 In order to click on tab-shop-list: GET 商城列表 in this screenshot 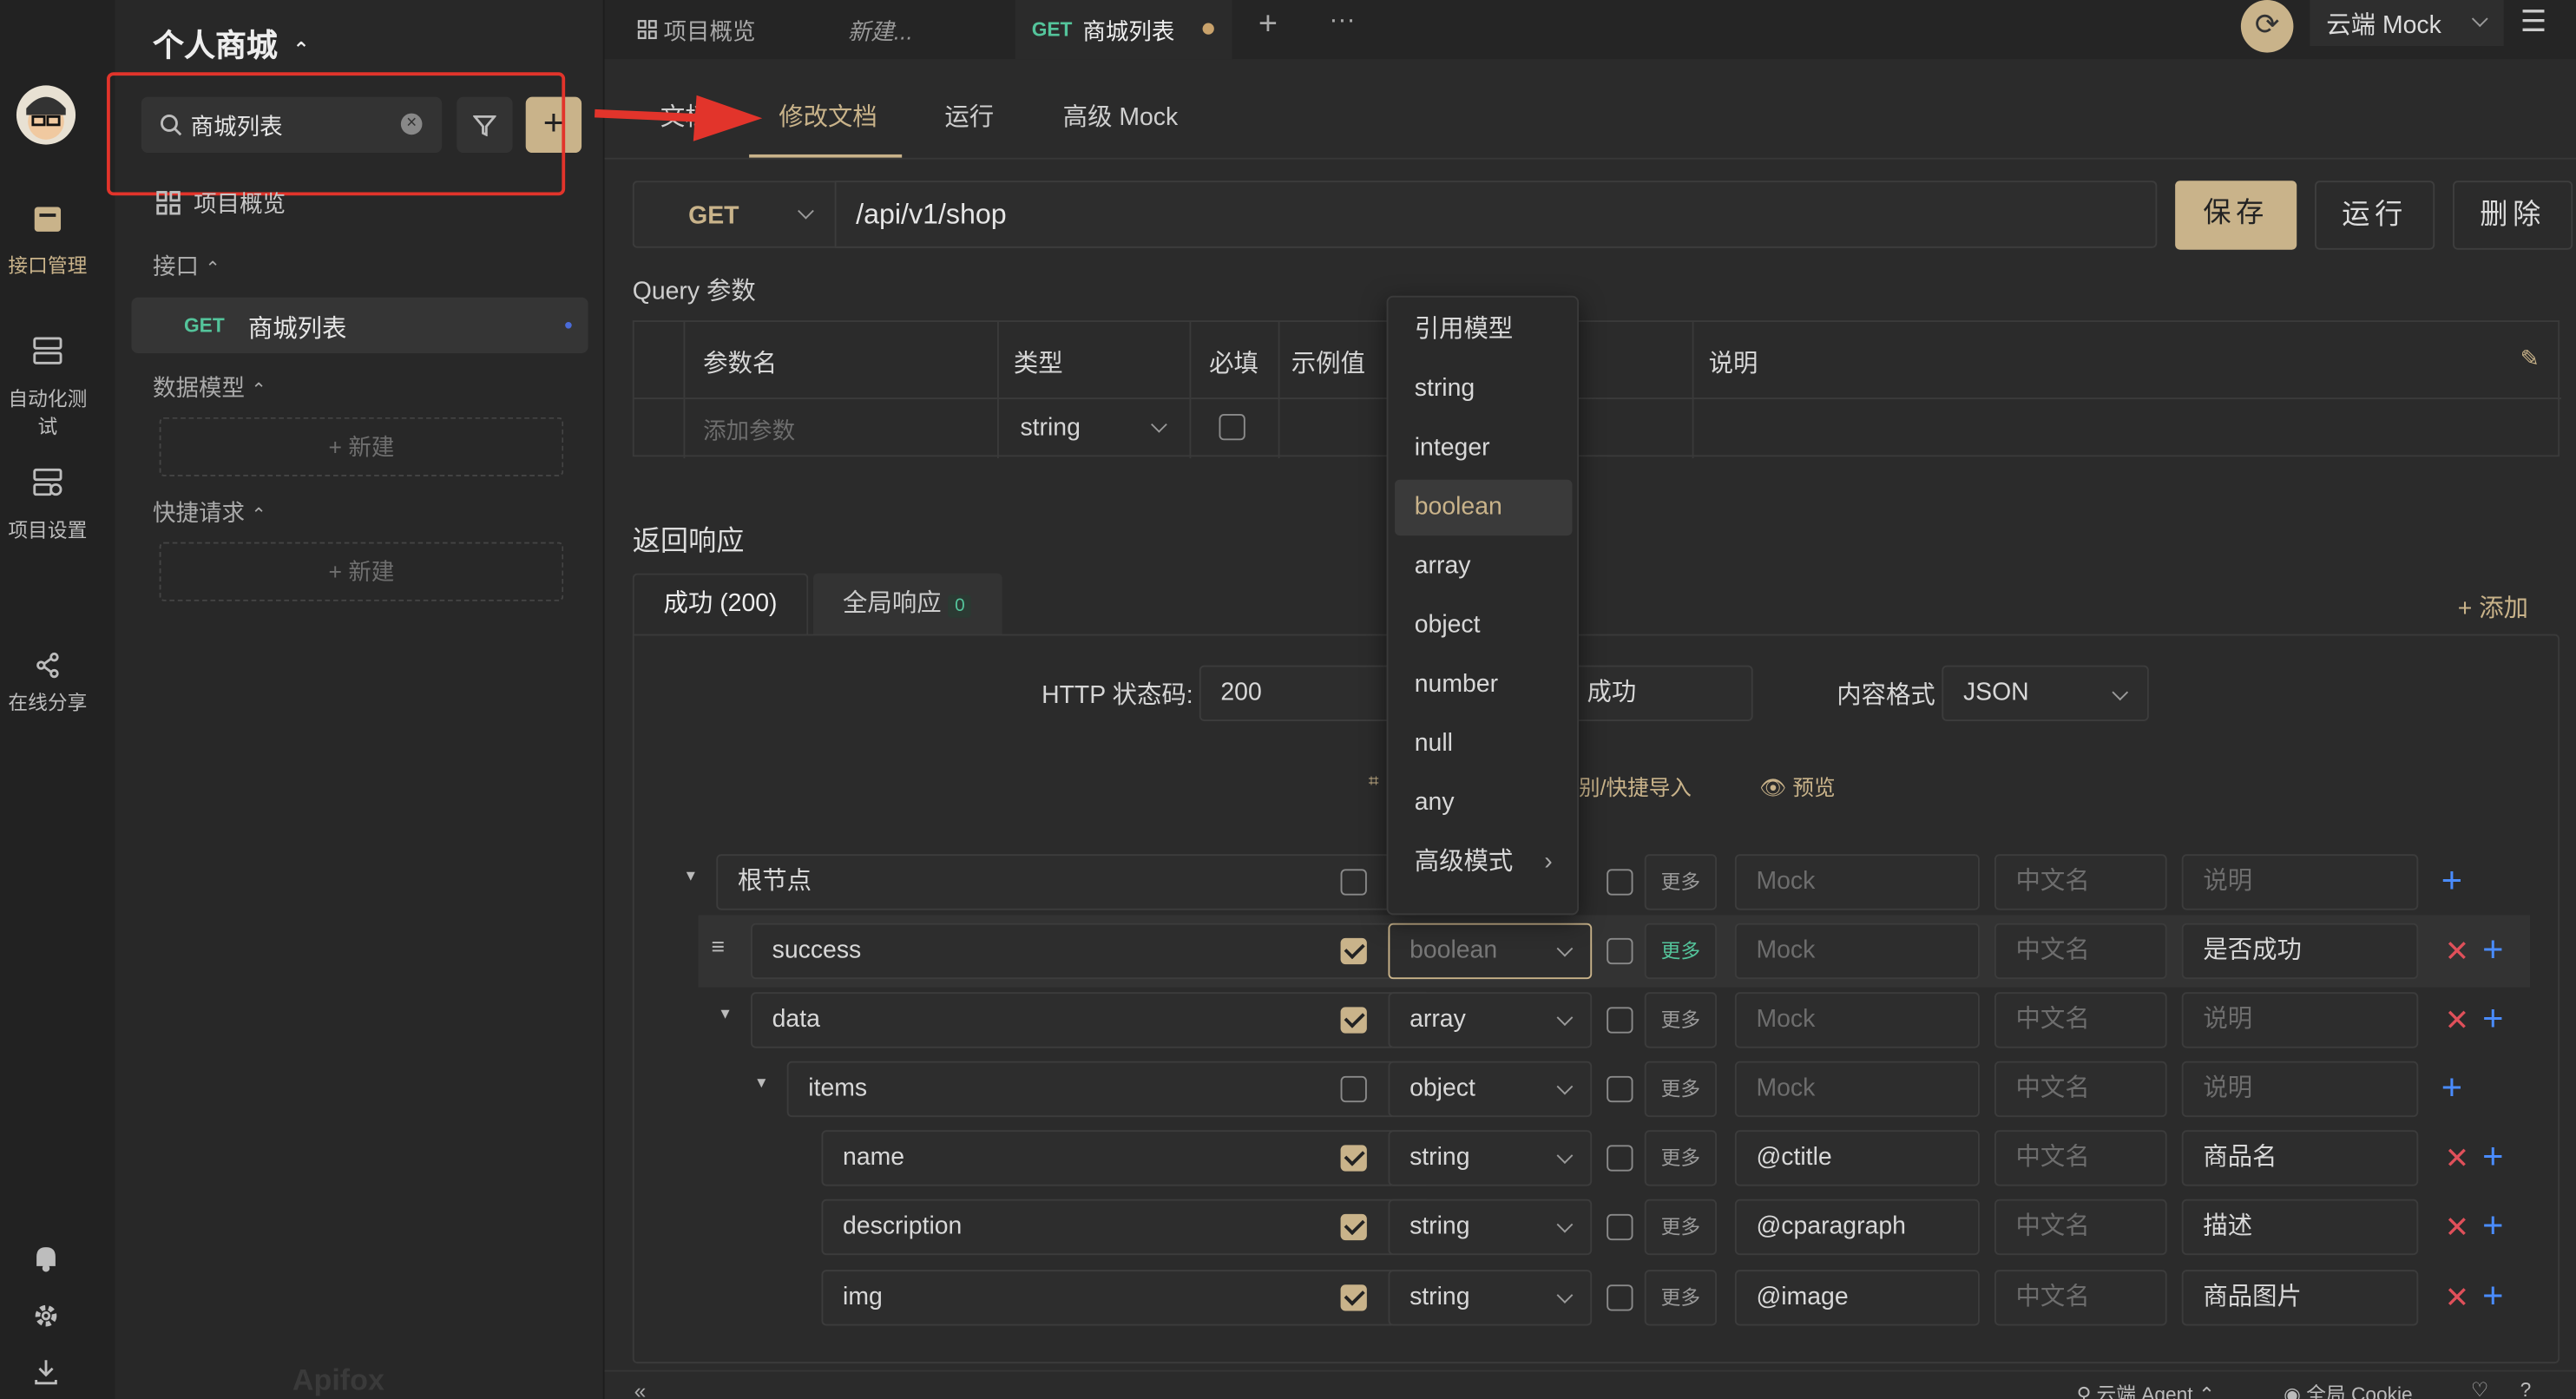, I will do `click(1123, 30)`.